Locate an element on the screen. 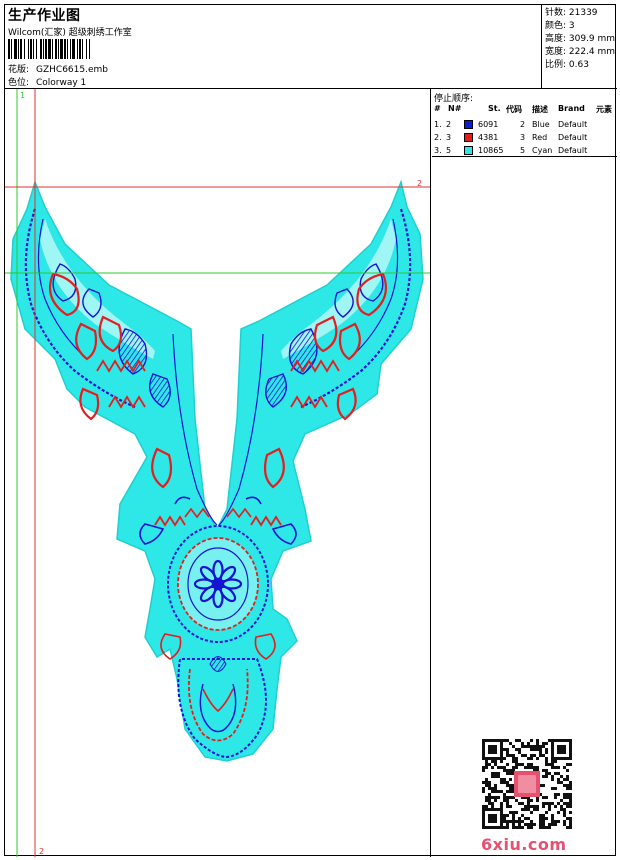 The width and height of the screenshot is (620, 860). company-name: Wilcom(汇家) 超级刺绣工作室 is located at coordinates (70, 33).